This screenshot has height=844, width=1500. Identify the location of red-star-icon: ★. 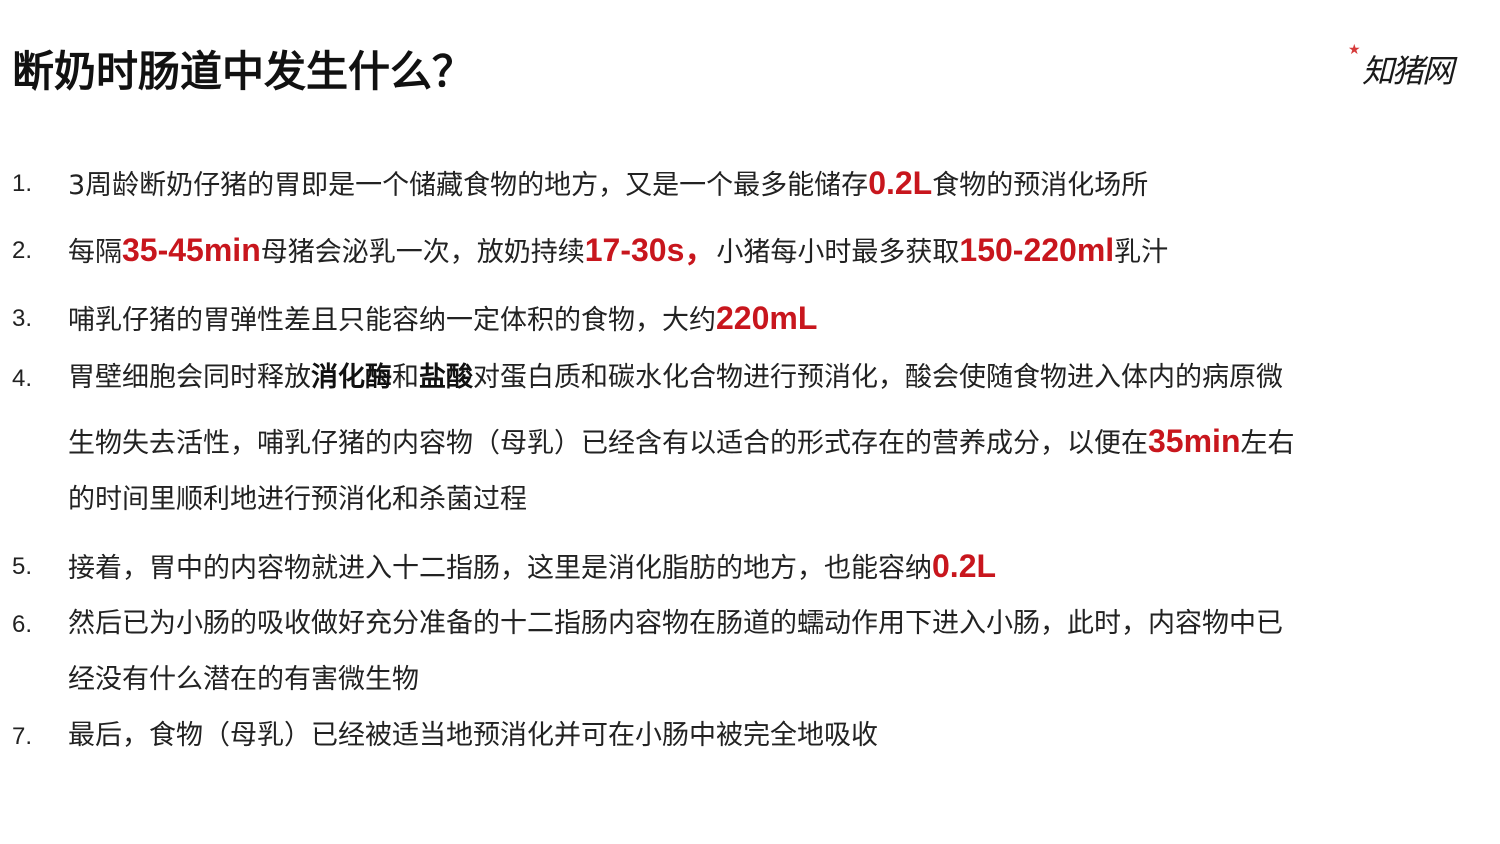
(1354, 50).